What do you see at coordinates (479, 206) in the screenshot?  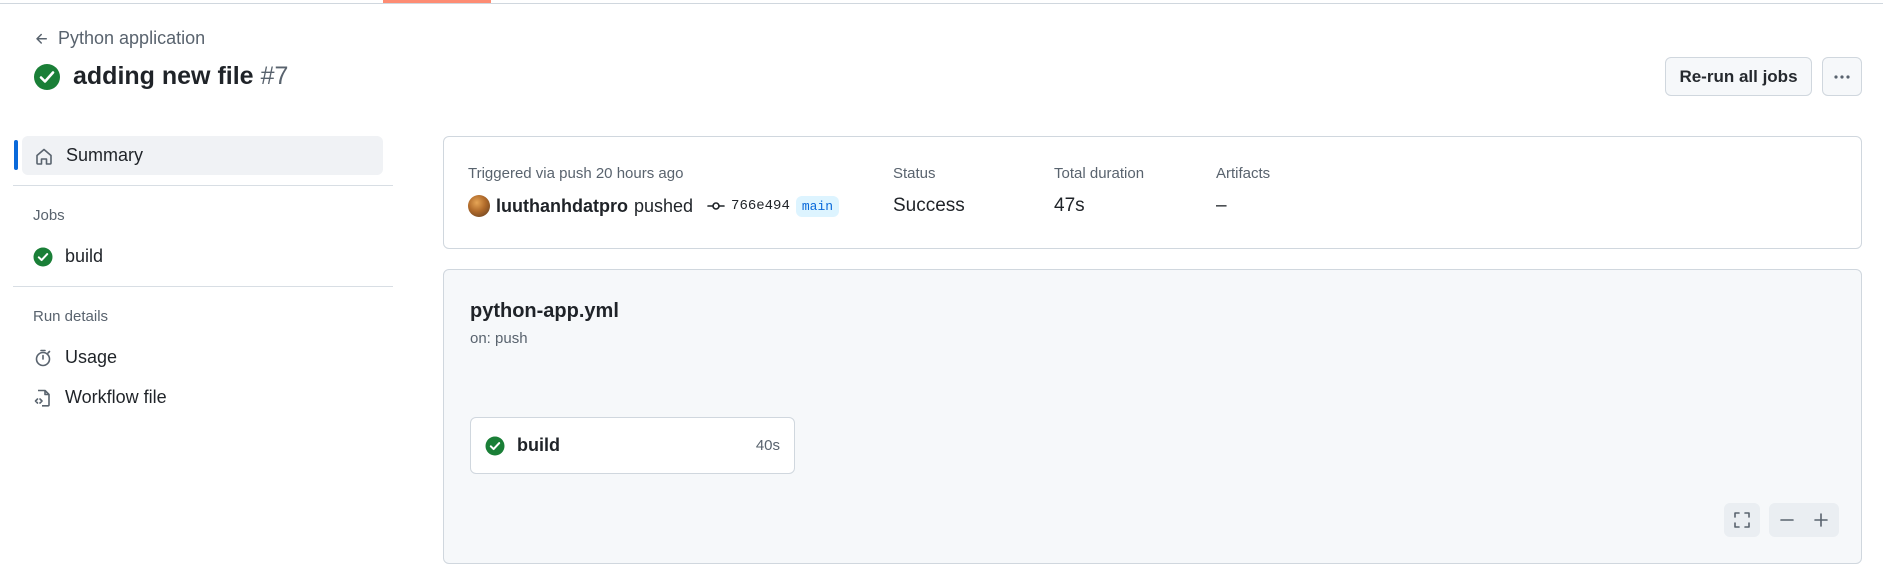 I see `avatar` at bounding box center [479, 206].